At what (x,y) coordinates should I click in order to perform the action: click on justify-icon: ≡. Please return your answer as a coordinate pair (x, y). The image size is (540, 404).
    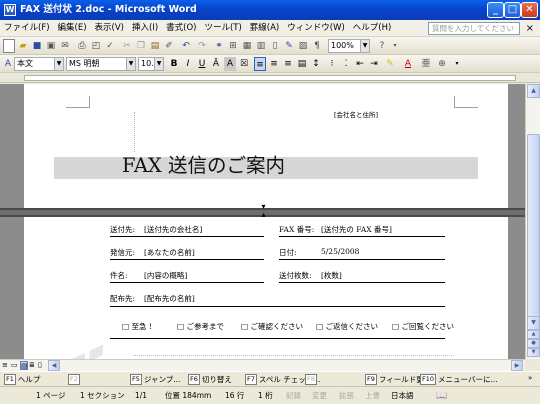
    Looking at the image, I should click on (260, 64).